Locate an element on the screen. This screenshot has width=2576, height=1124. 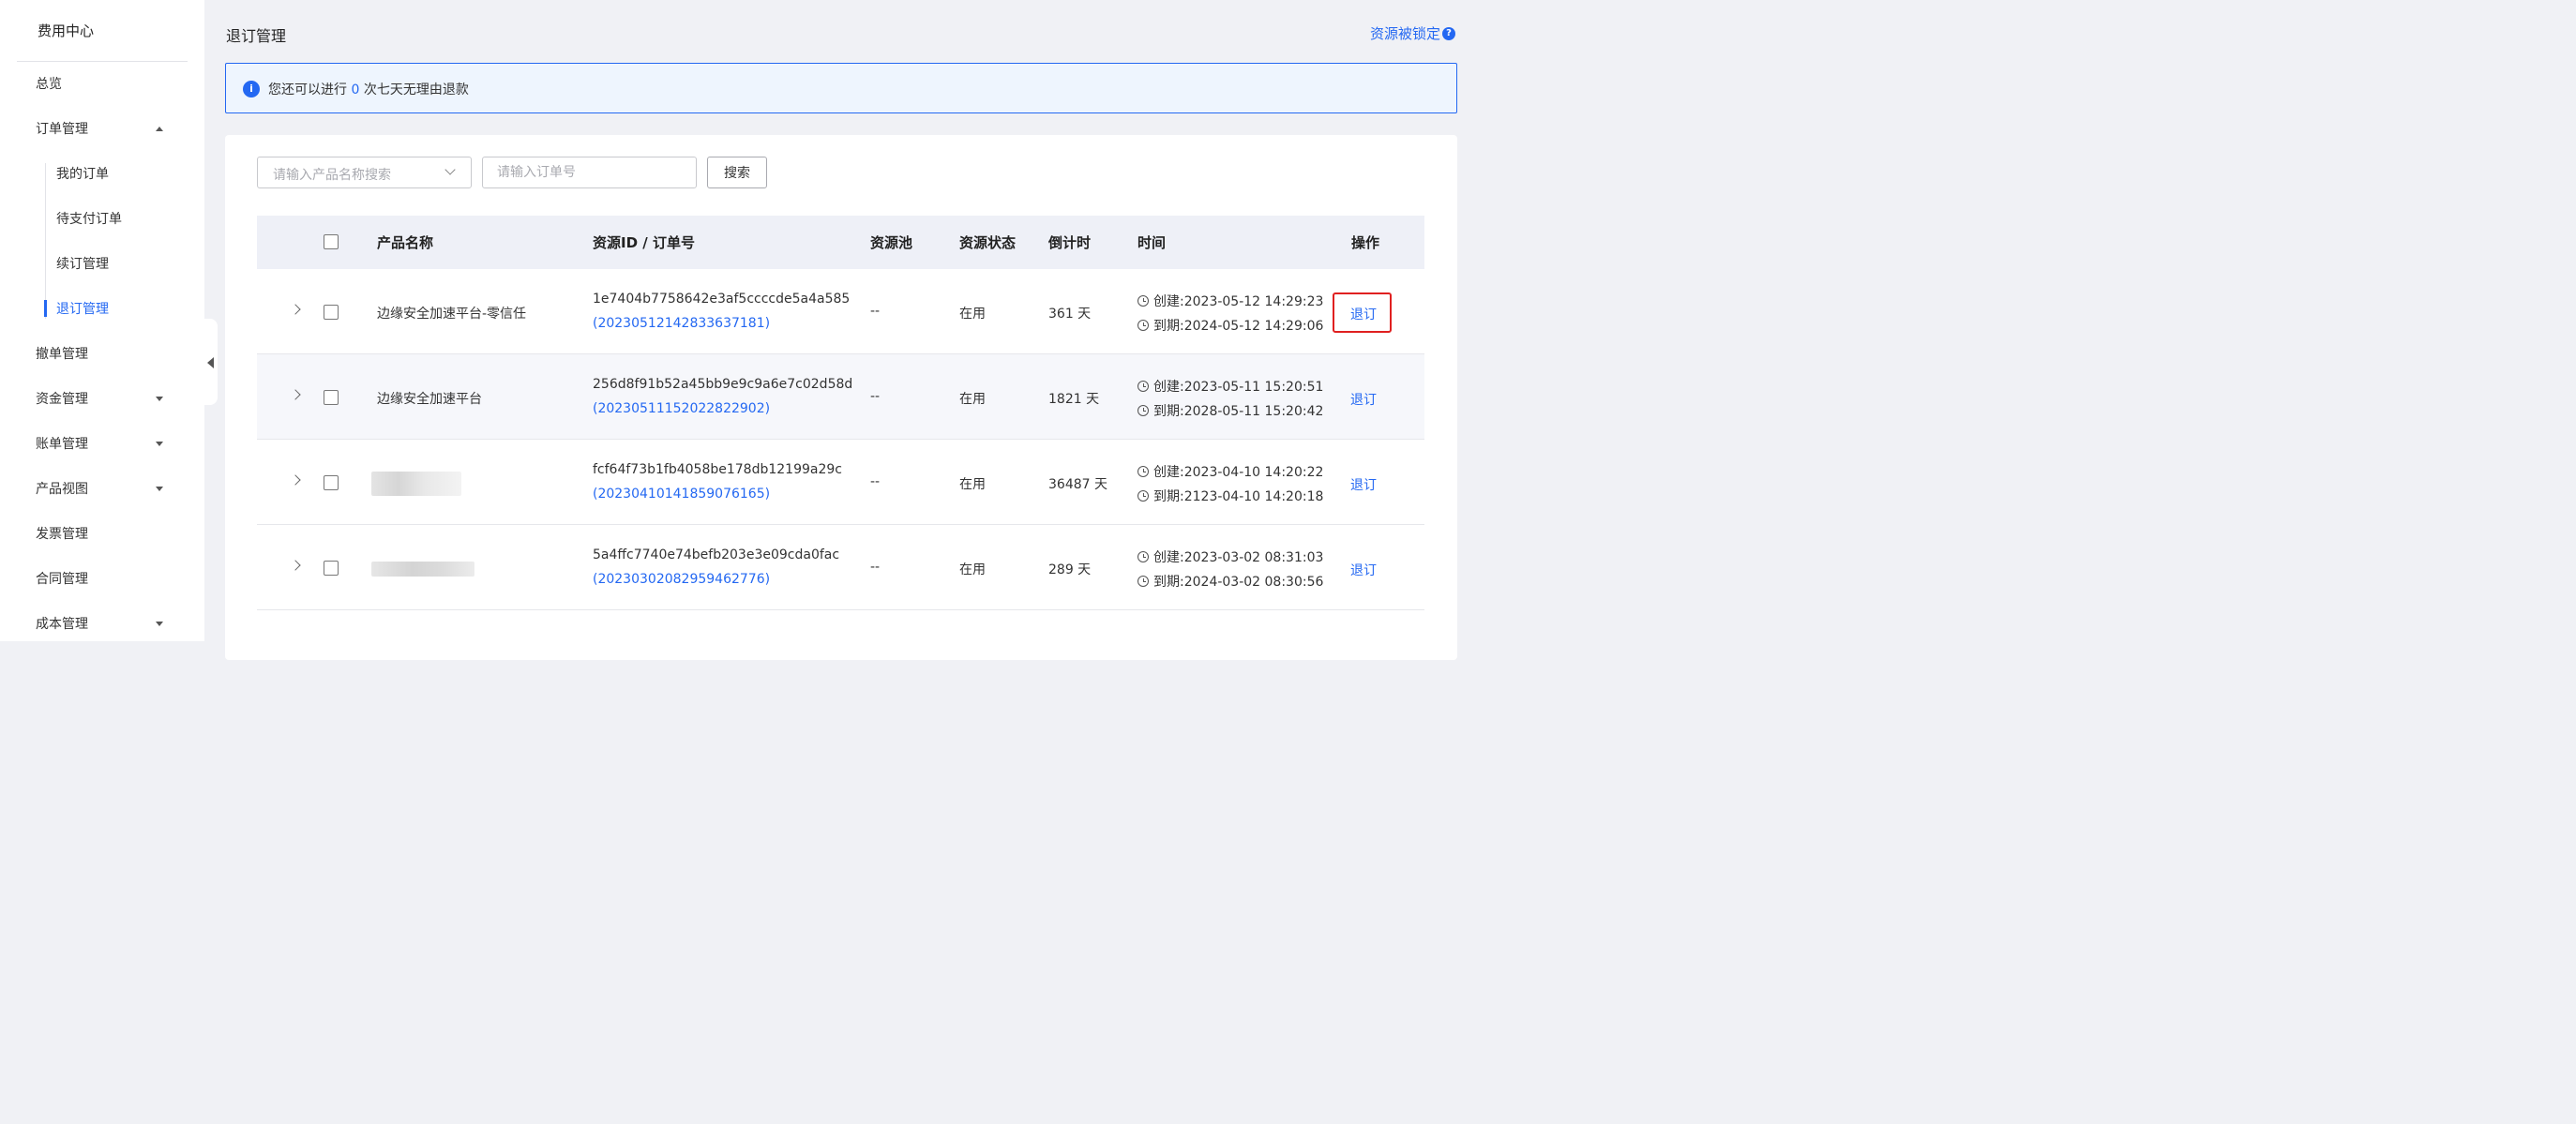
sidebar-item-unsubscribe: 退订管理 is located at coordinates (82, 309).